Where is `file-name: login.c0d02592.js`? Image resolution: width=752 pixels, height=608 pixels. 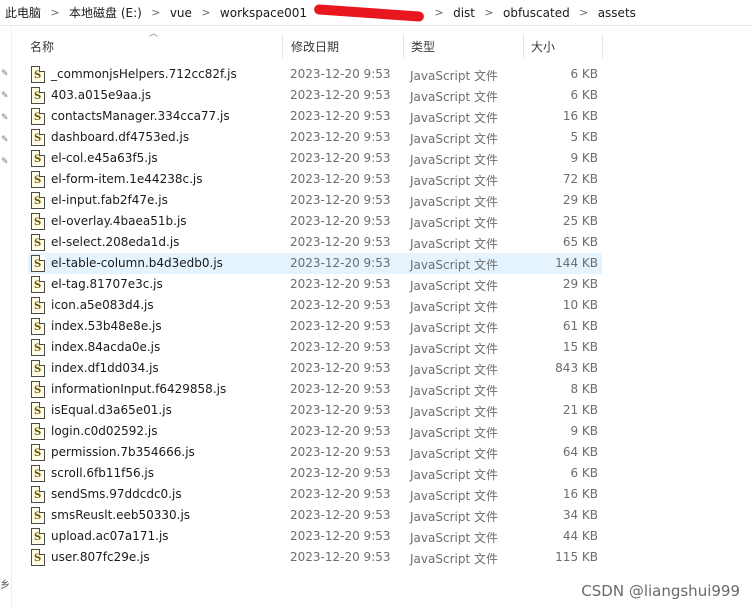
file-name: login.c0d02592.js is located at coordinates (104, 431).